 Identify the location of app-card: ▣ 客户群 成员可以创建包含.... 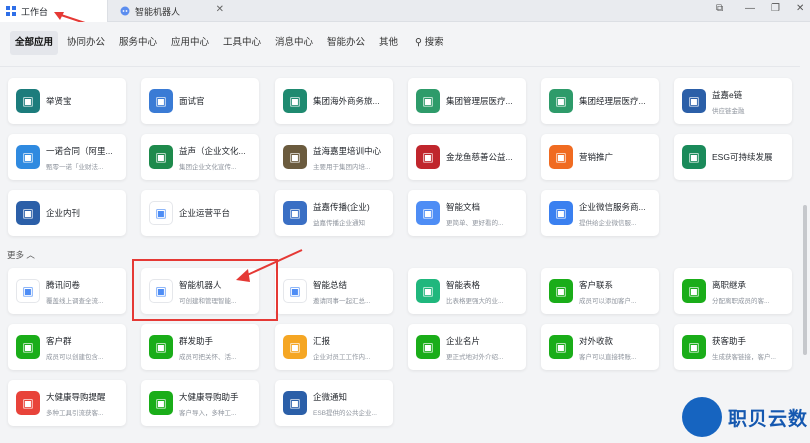
(67, 347).